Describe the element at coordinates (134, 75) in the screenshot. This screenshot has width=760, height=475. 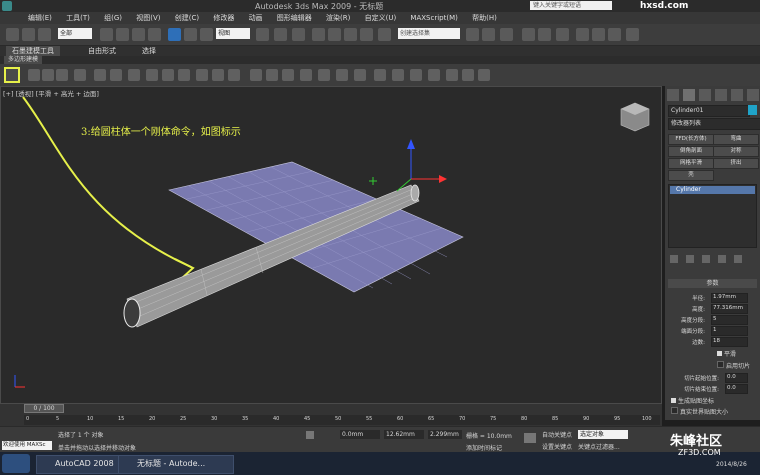
I see `ribbon-tool-7-icon` at that location.